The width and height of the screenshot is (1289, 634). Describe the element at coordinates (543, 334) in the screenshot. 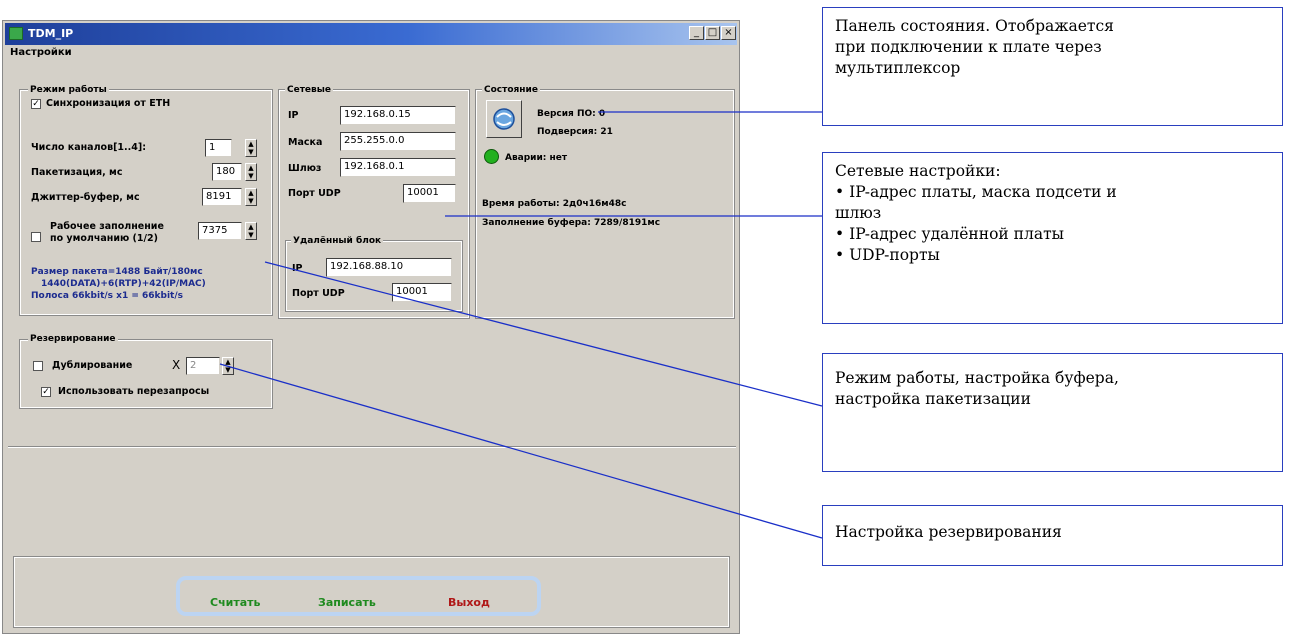

I see `leader-line-mode` at that location.